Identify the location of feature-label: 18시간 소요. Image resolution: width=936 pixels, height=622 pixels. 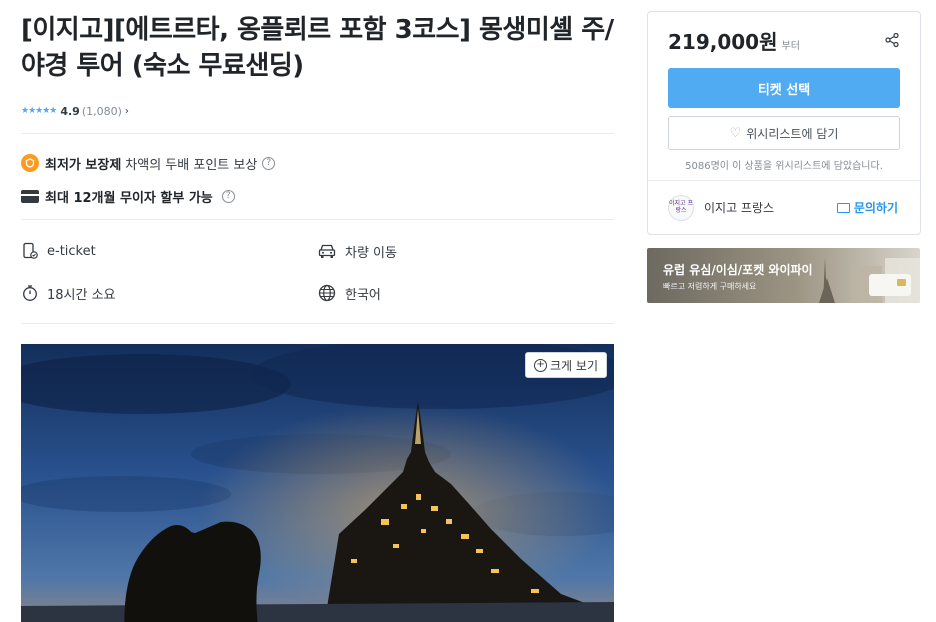
(81, 295).